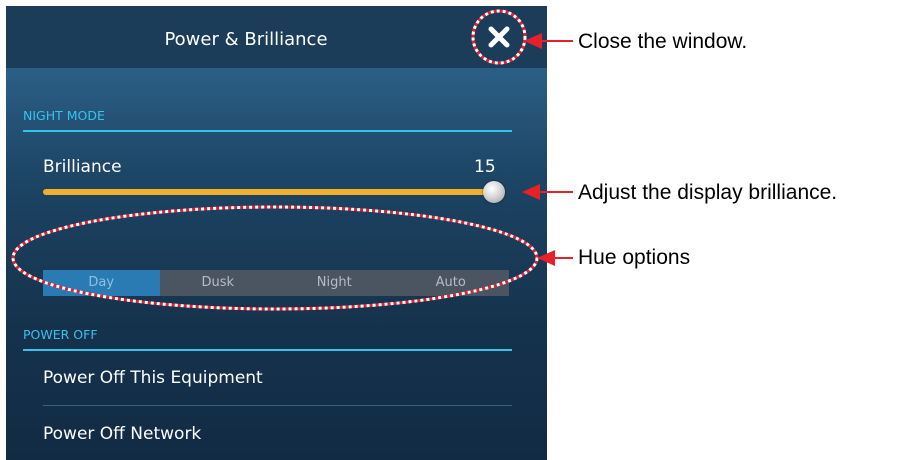 This screenshot has width=909, height=460. I want to click on brilliance-callout-text: Adjust the display brilliance., so click(708, 192).